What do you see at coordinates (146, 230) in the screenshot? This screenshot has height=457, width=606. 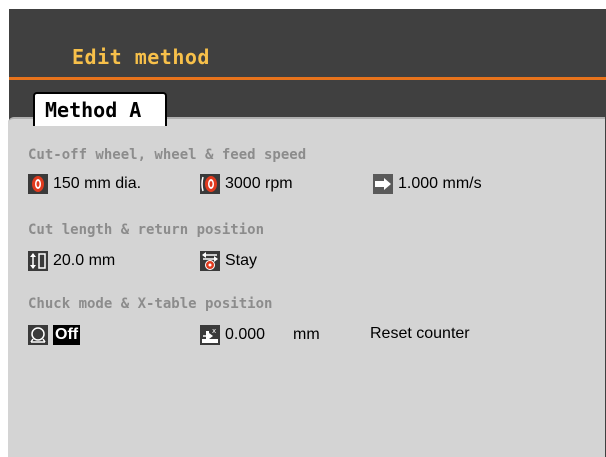 I see `section-heading-cut-length: Cut length & return position` at bounding box center [146, 230].